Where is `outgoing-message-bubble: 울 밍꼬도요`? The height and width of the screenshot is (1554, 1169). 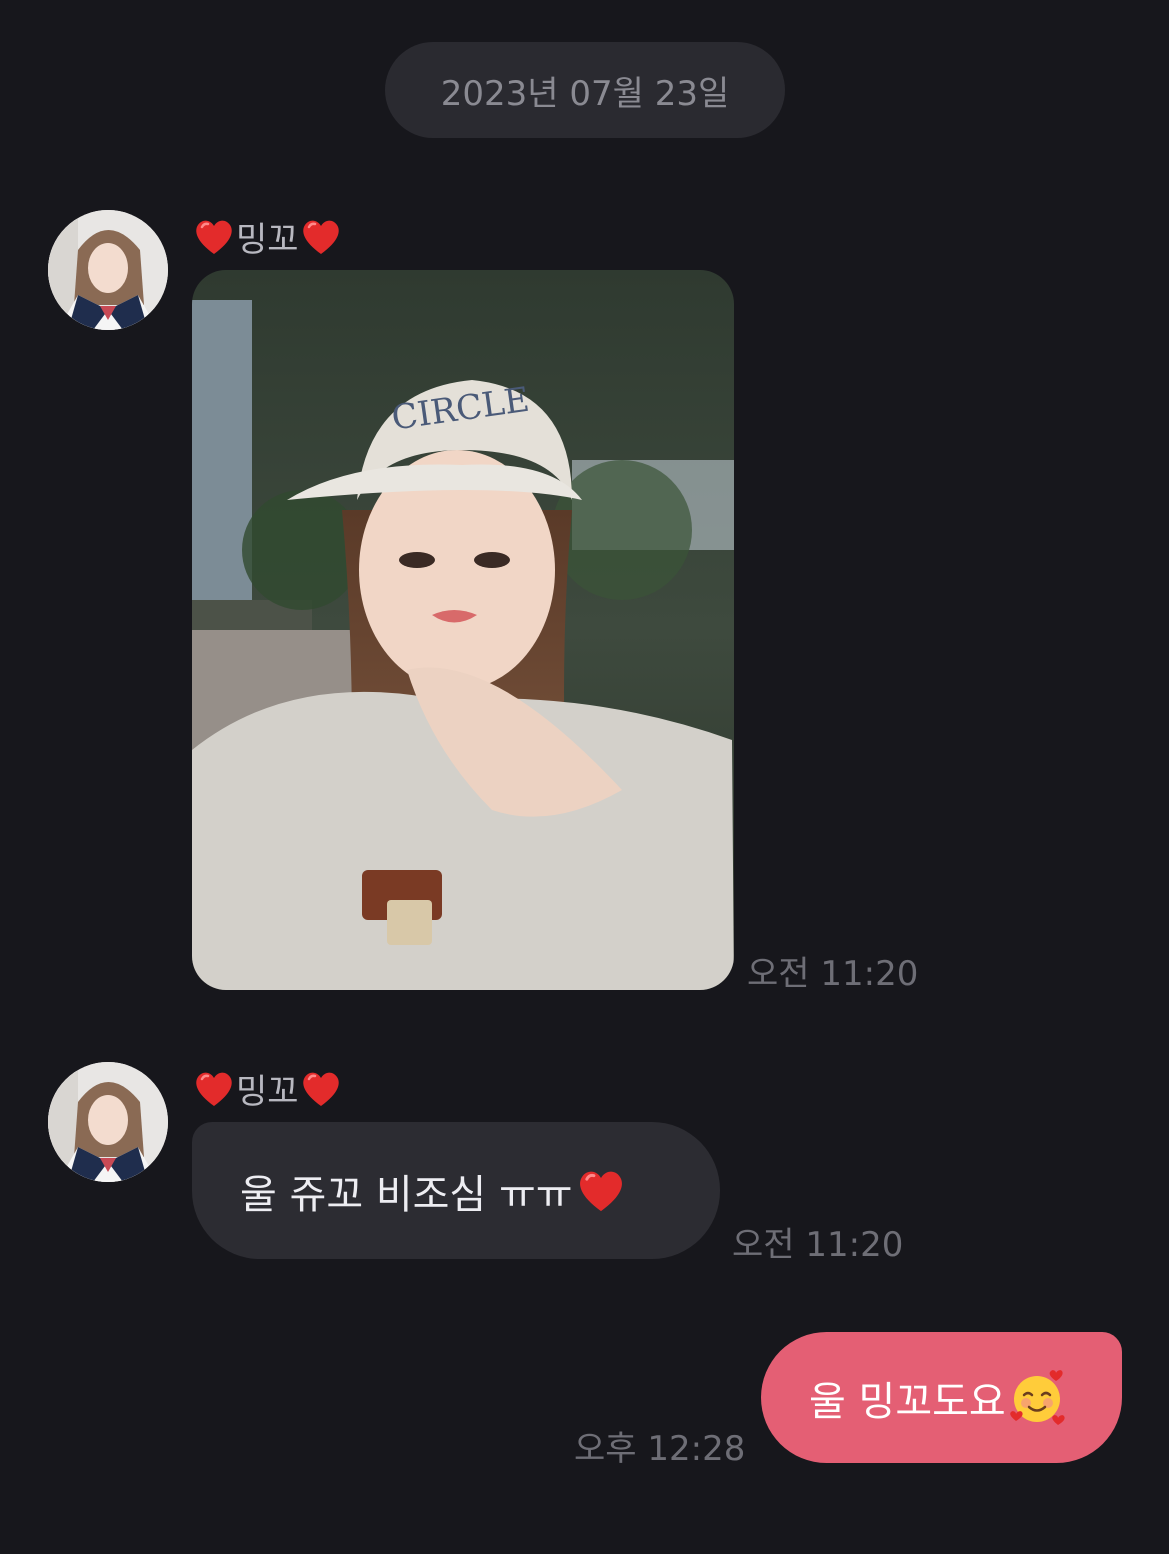
outgoing-message-bubble: 울 밍꼬도요 is located at coordinates (941, 1397).